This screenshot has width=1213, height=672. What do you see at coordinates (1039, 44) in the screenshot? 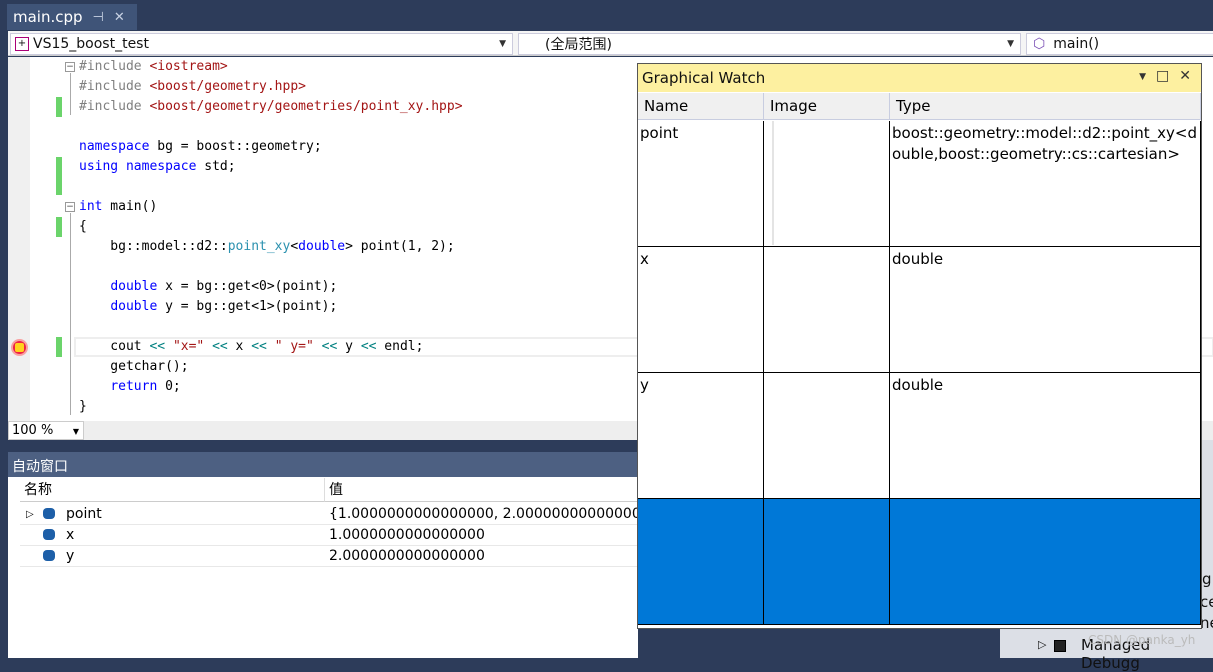
I see `method-icon: ⬡` at bounding box center [1039, 44].